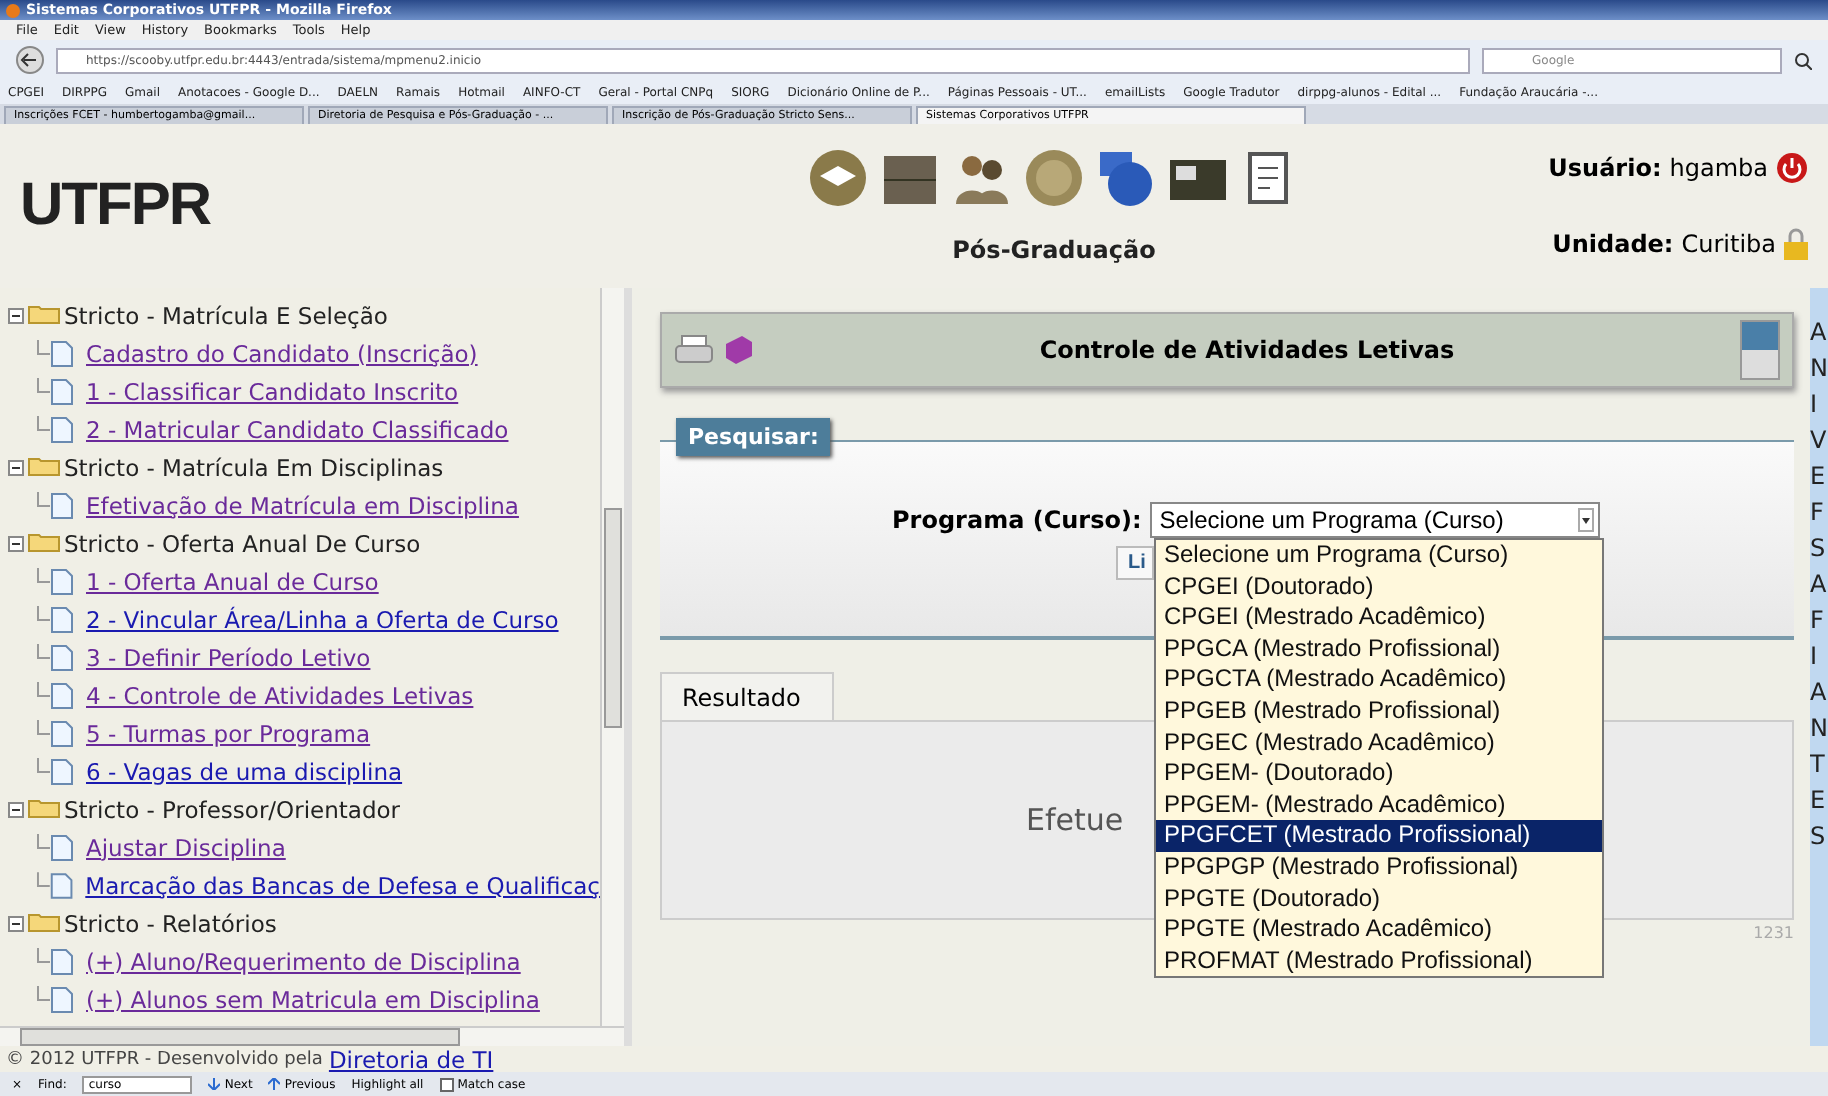 The height and width of the screenshot is (1096, 1828). What do you see at coordinates (297, 429) in the screenshot?
I see `menu-link: 2 - Matricular Candidato Classificado` at bounding box center [297, 429].